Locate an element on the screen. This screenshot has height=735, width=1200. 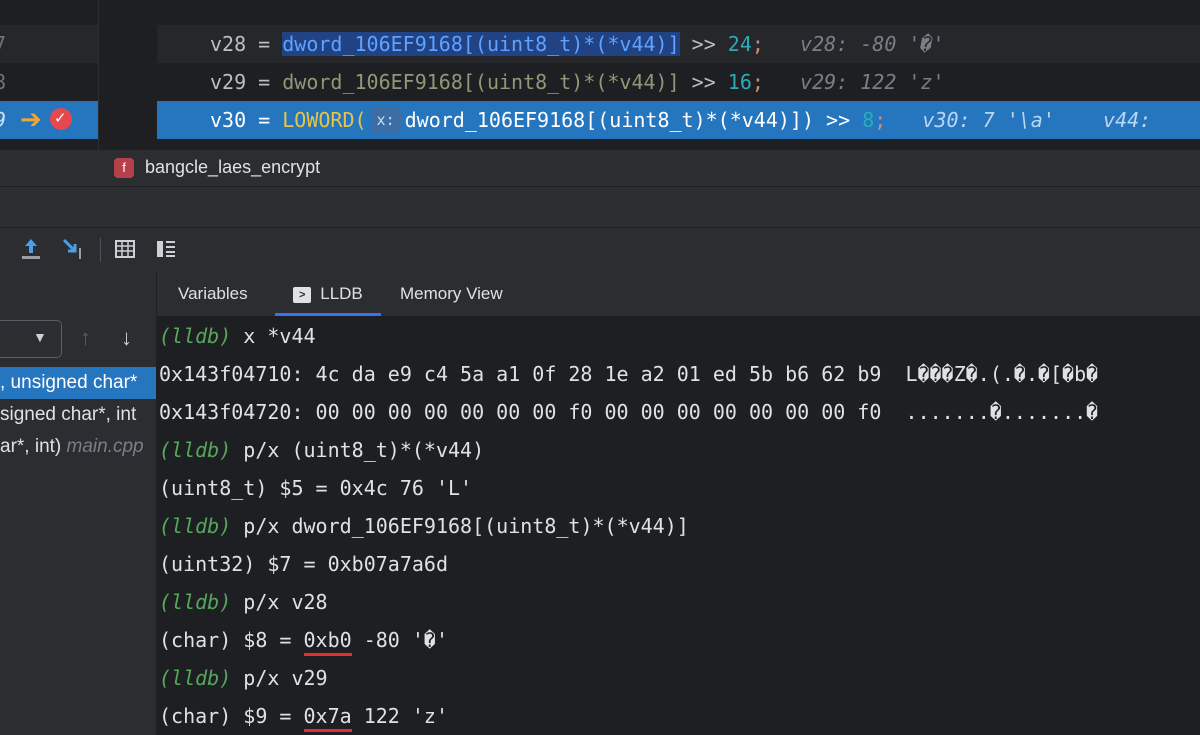
tab-label: LLDB is located at coordinates (341, 293).